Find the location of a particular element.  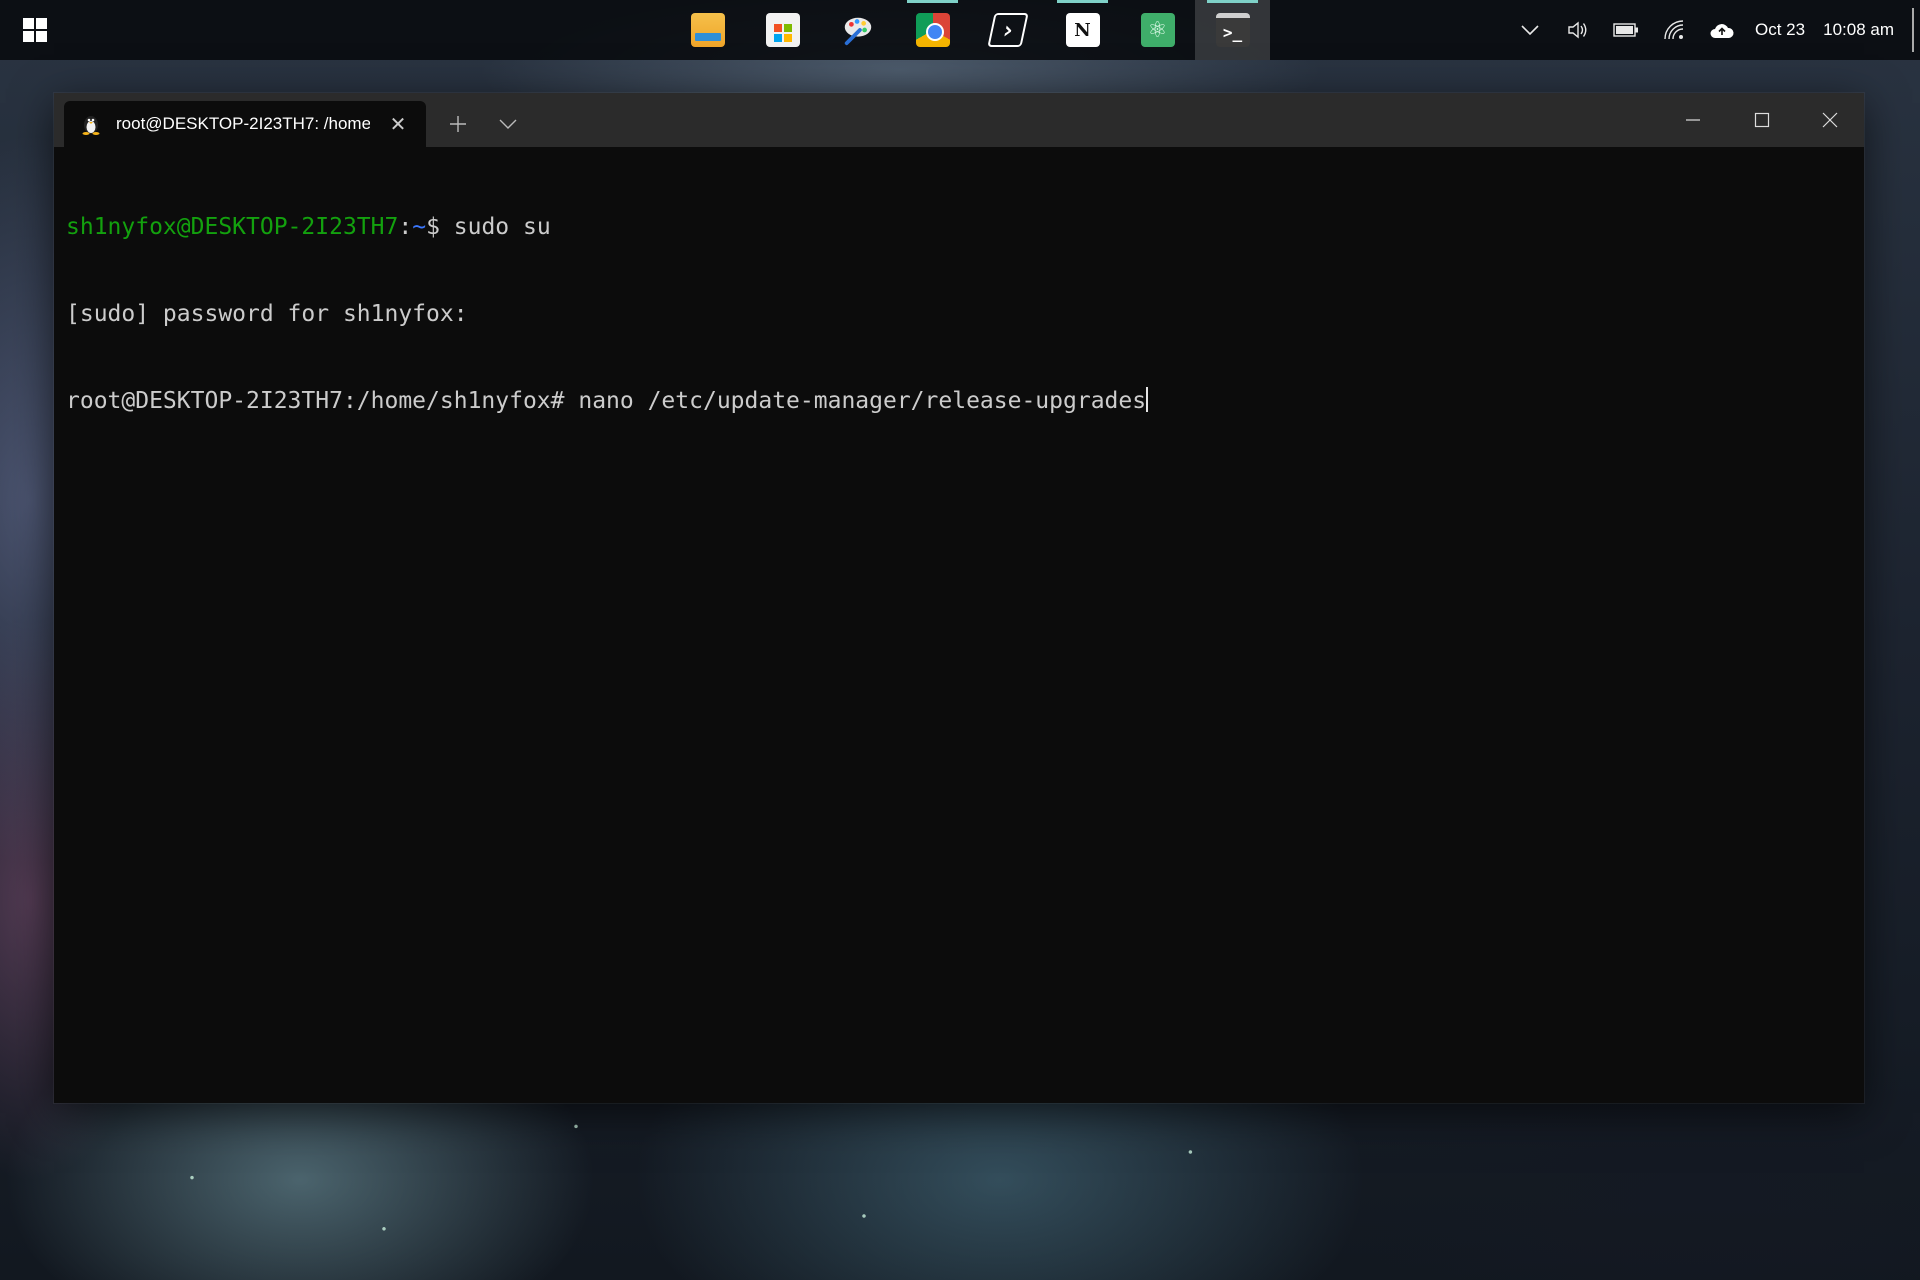

close-button is located at coordinates (1830, 120).